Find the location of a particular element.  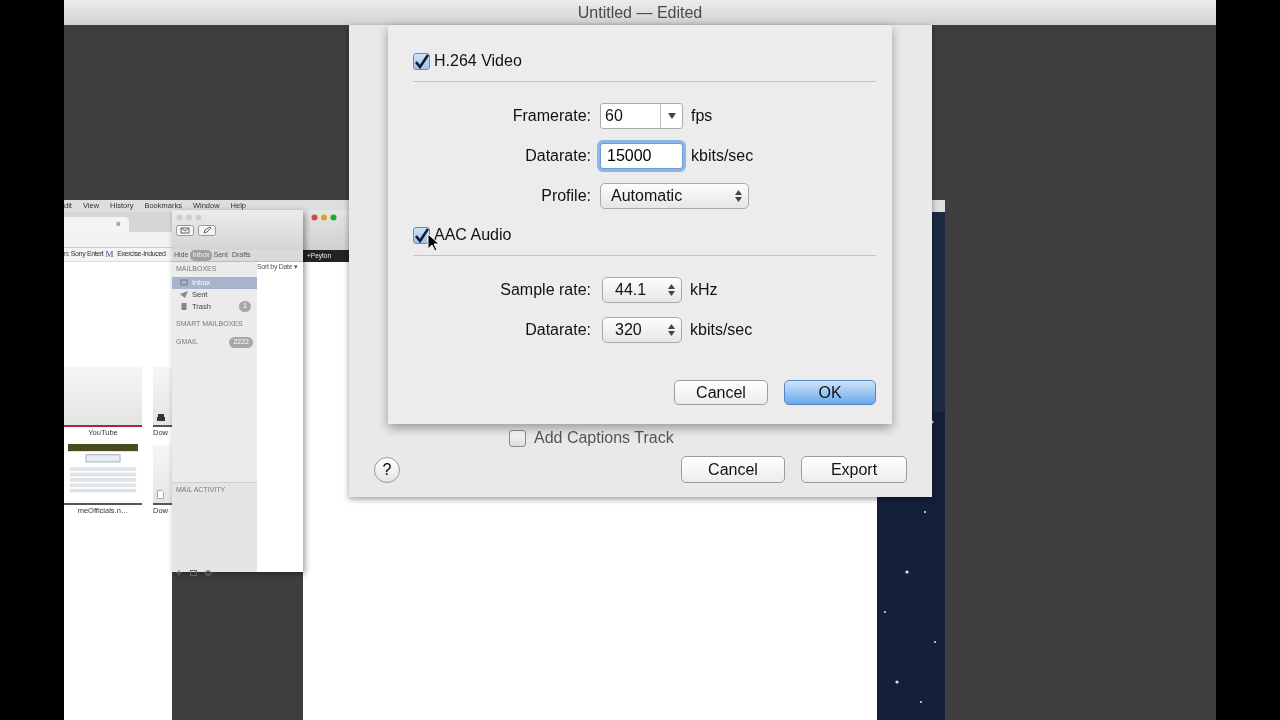

browser-tab: × is located at coordinates (96, 224).